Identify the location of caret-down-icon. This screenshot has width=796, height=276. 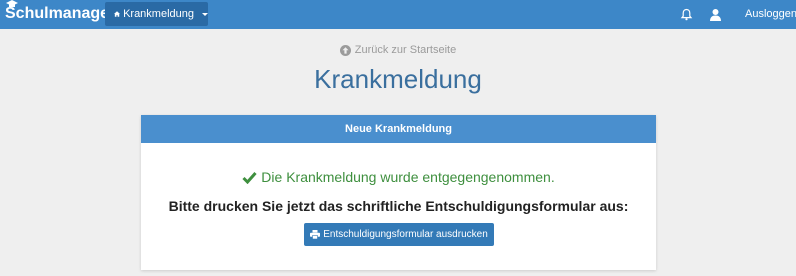
(205, 14).